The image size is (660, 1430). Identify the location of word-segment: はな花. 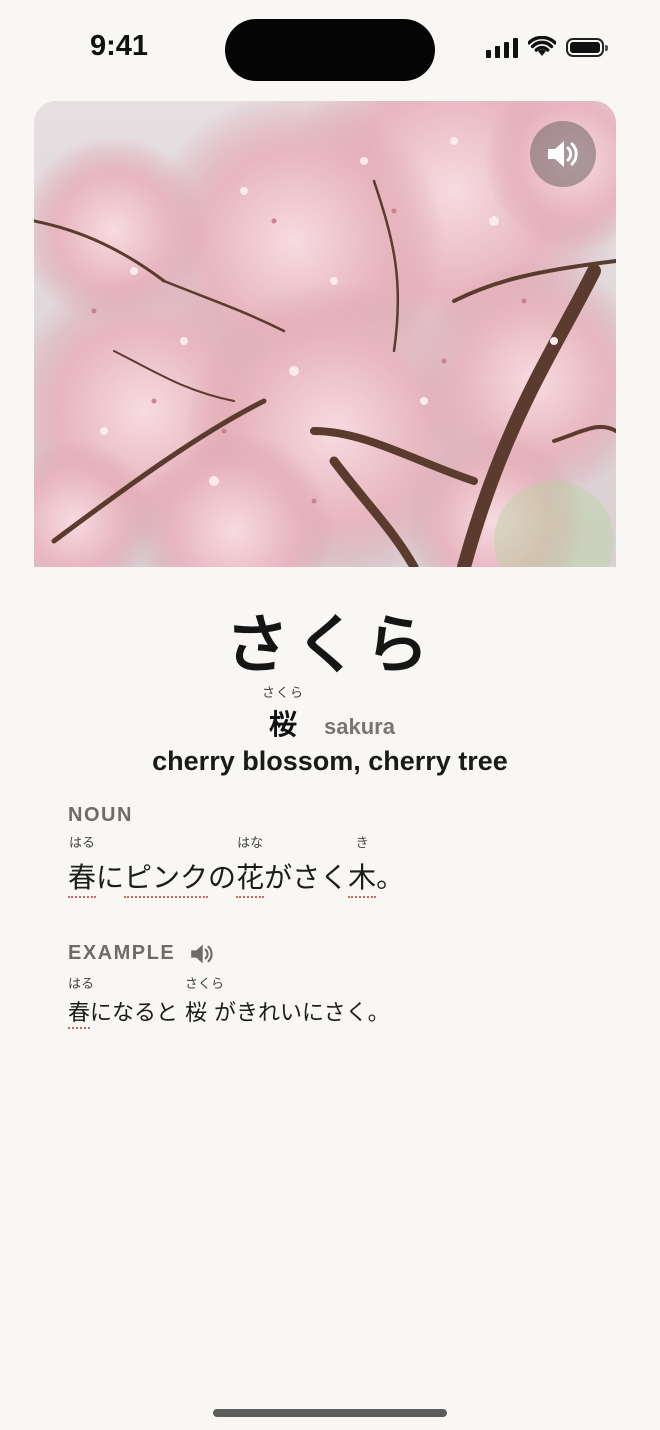
(250, 867).